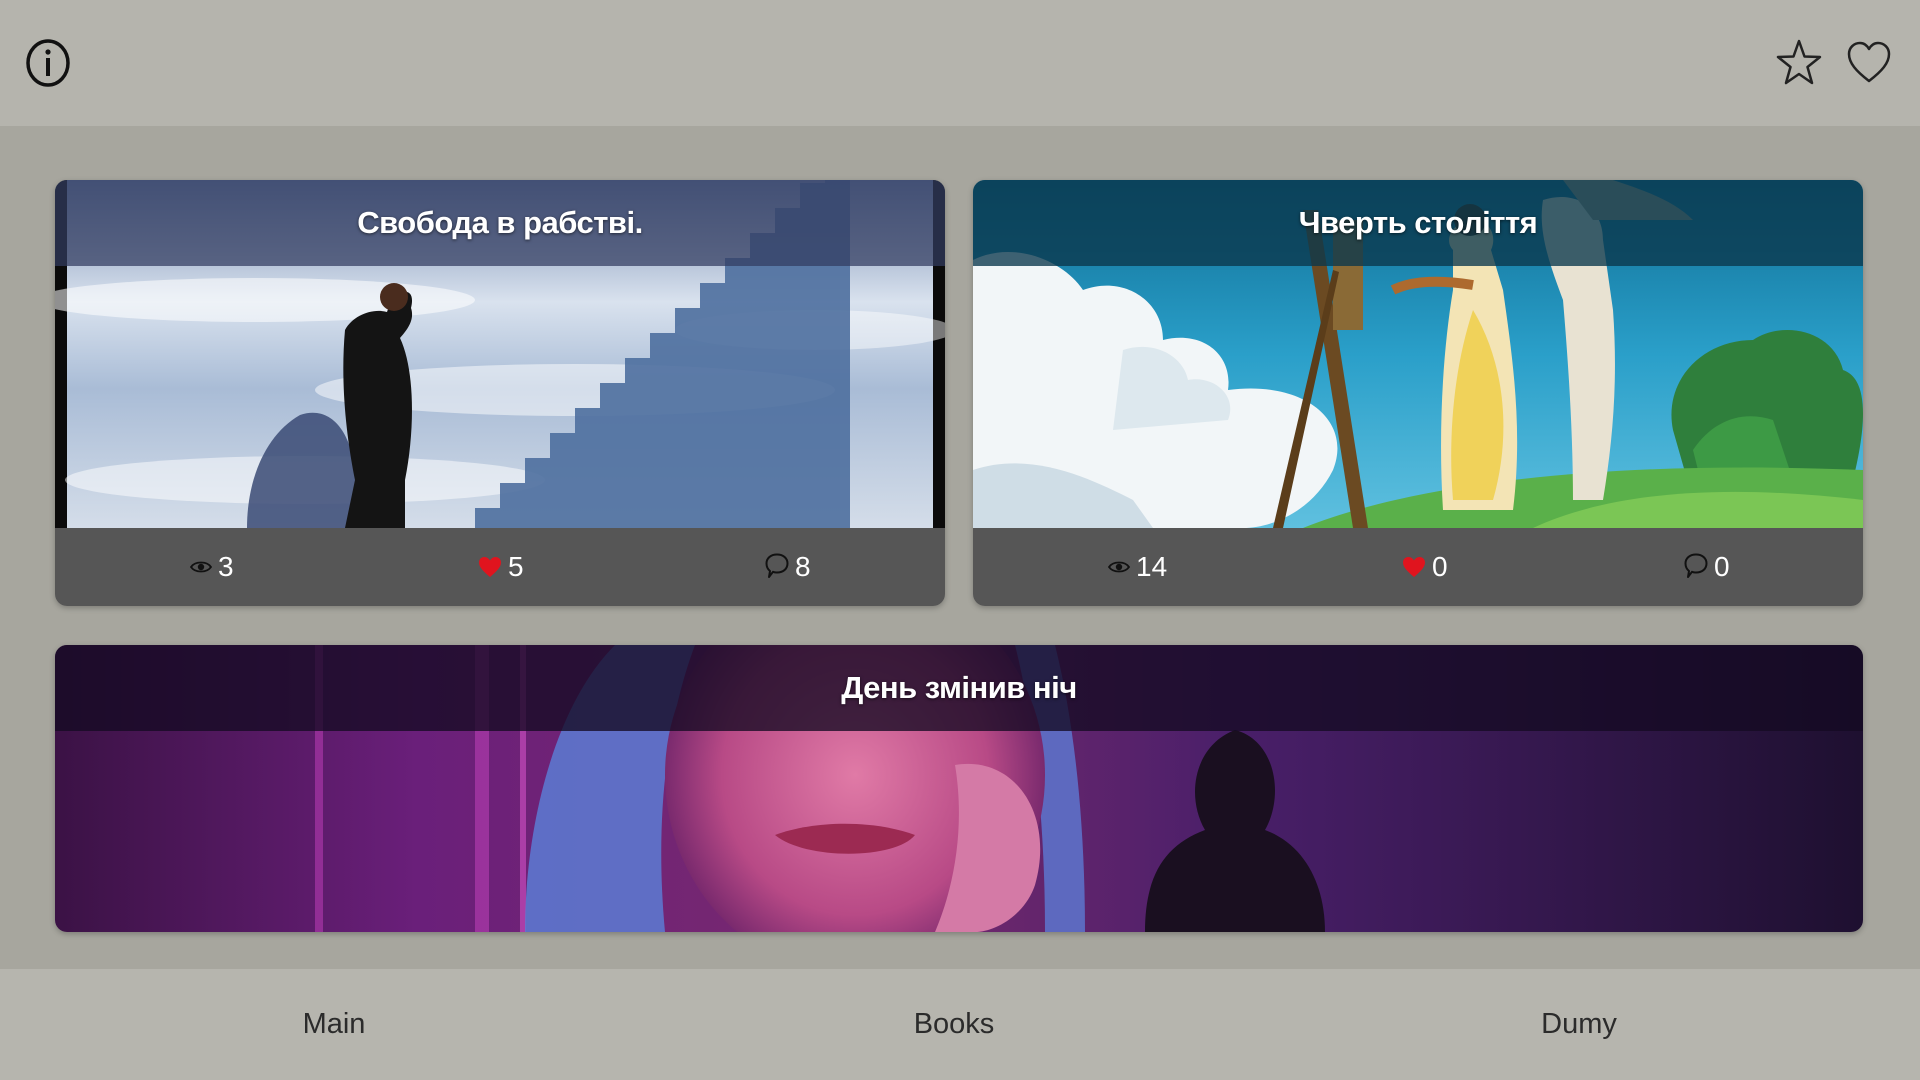  Describe the element at coordinates (334, 1024) in the screenshot. I see `nav-main: Main` at that location.